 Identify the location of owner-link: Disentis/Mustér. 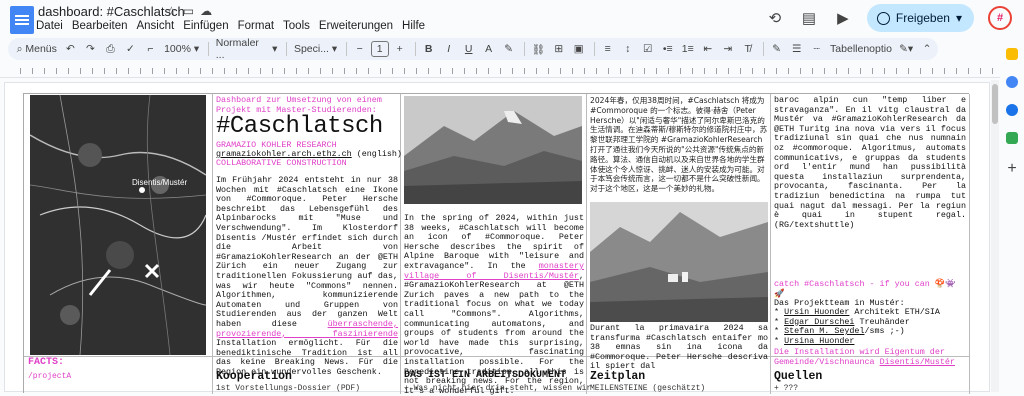
(917, 362).